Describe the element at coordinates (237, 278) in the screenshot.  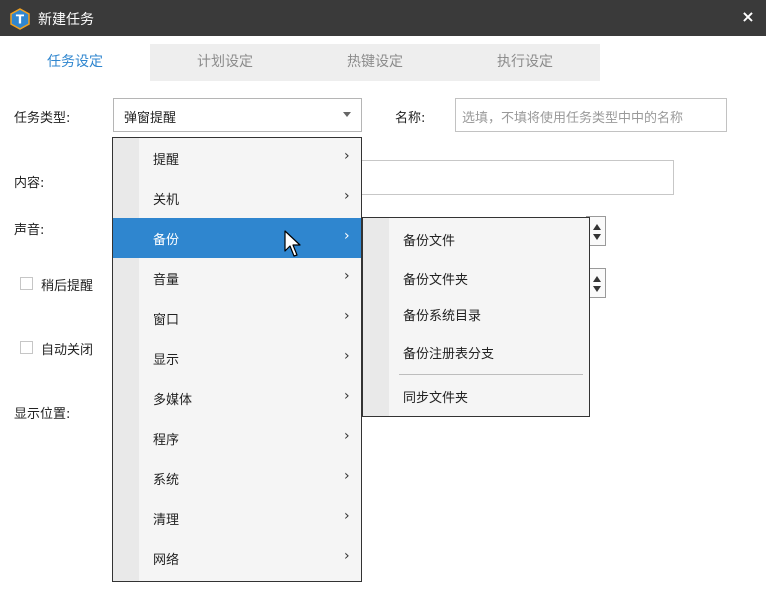
I see `menu-item-volume: 音量 ›` at that location.